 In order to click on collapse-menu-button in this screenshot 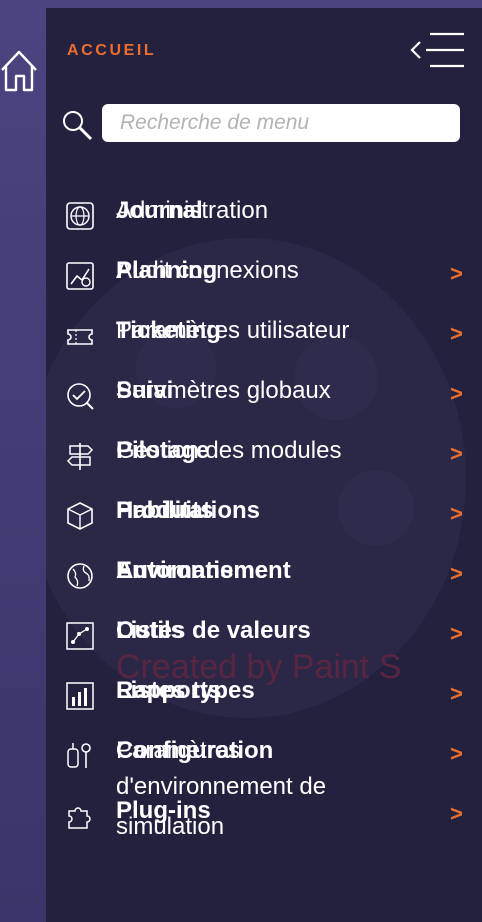, I will do `click(438, 50)`.